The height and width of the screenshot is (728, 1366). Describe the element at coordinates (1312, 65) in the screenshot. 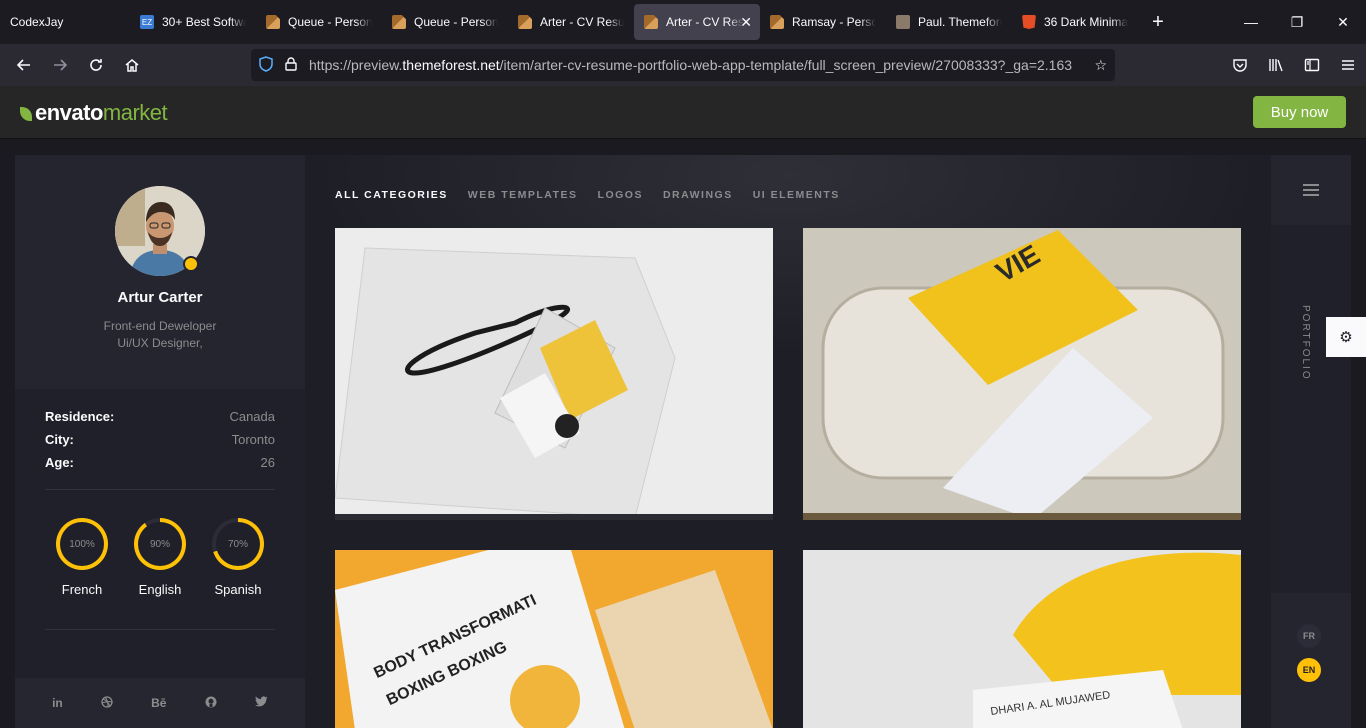

I see `sidebar-icon` at that location.